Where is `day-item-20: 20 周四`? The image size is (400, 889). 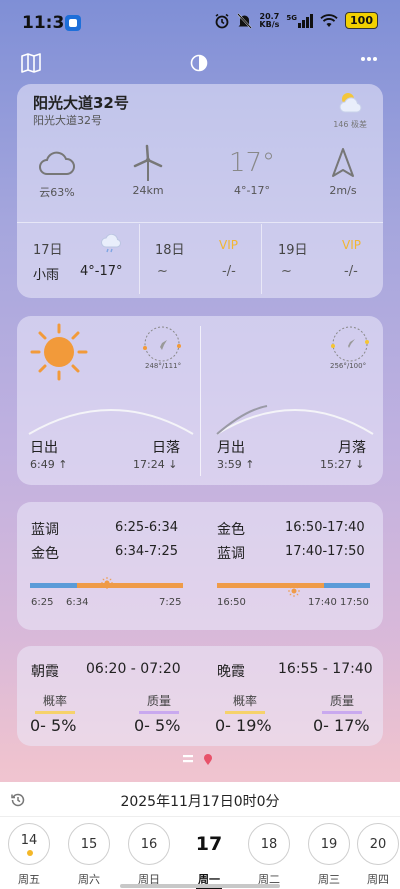
day-item-20: 20 周四 is located at coordinates (378, 855).